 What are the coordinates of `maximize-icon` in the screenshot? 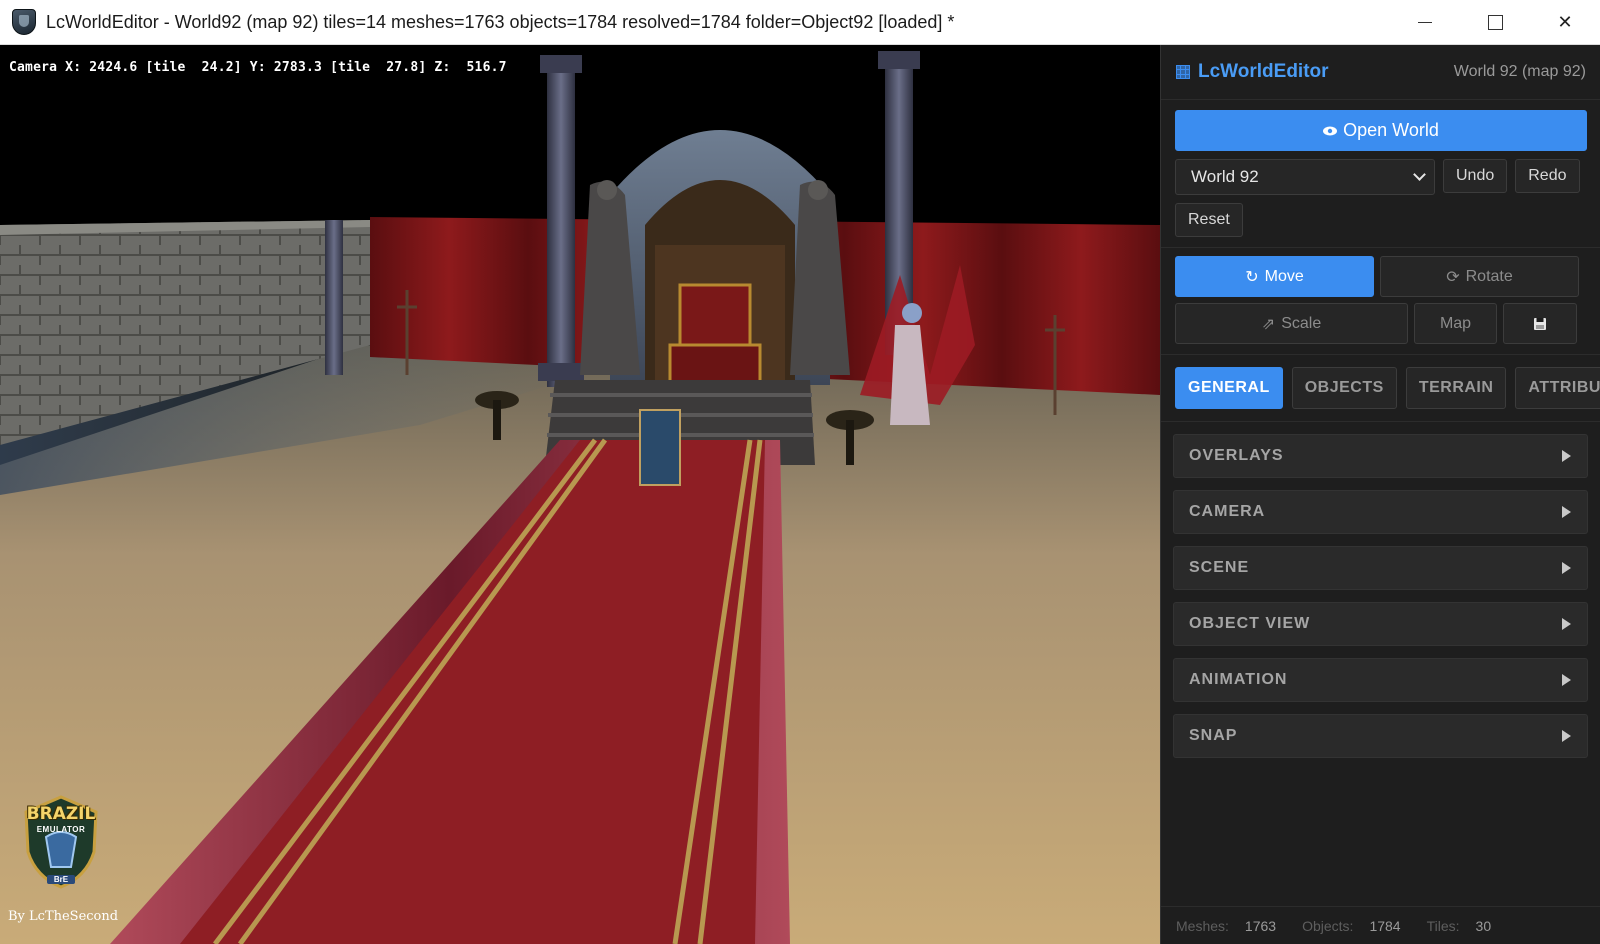 It's located at (1495, 22).